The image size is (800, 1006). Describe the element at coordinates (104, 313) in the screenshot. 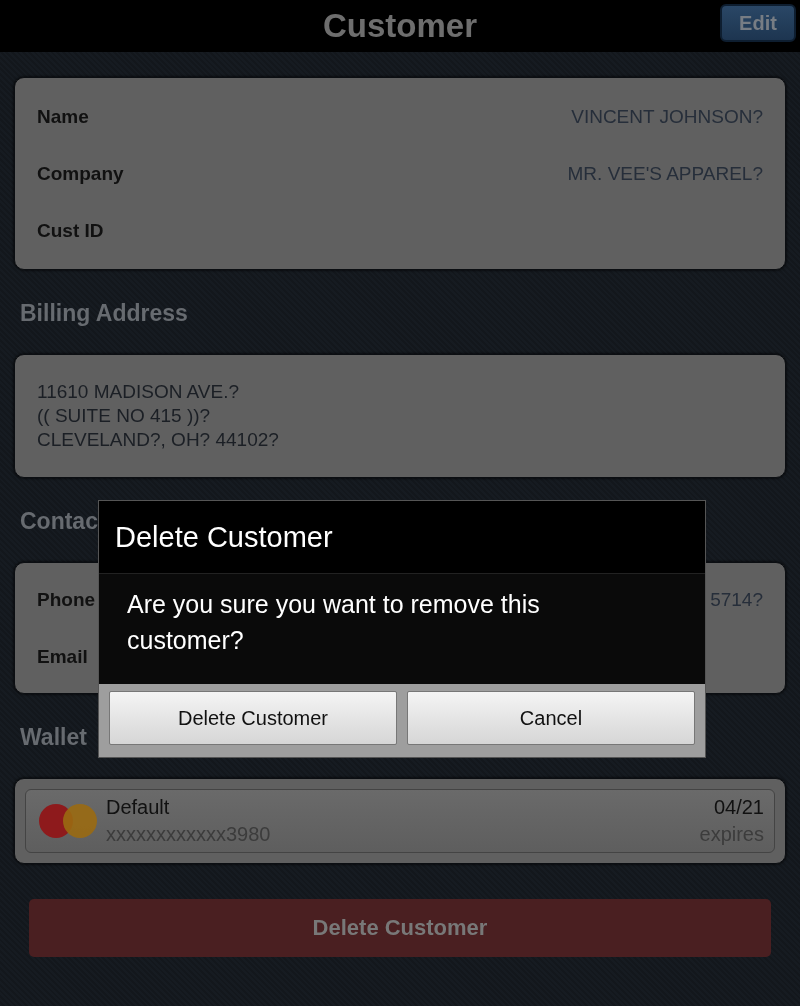

I see `section-heading: Billing Address` at that location.